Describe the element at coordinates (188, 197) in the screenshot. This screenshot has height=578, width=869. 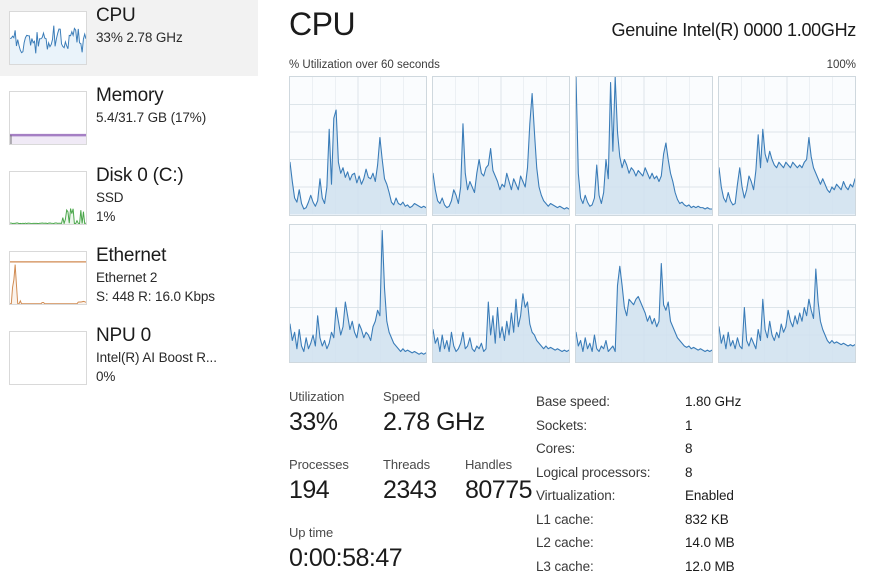
I see `sidebar-item-subtitle: SSD` at that location.